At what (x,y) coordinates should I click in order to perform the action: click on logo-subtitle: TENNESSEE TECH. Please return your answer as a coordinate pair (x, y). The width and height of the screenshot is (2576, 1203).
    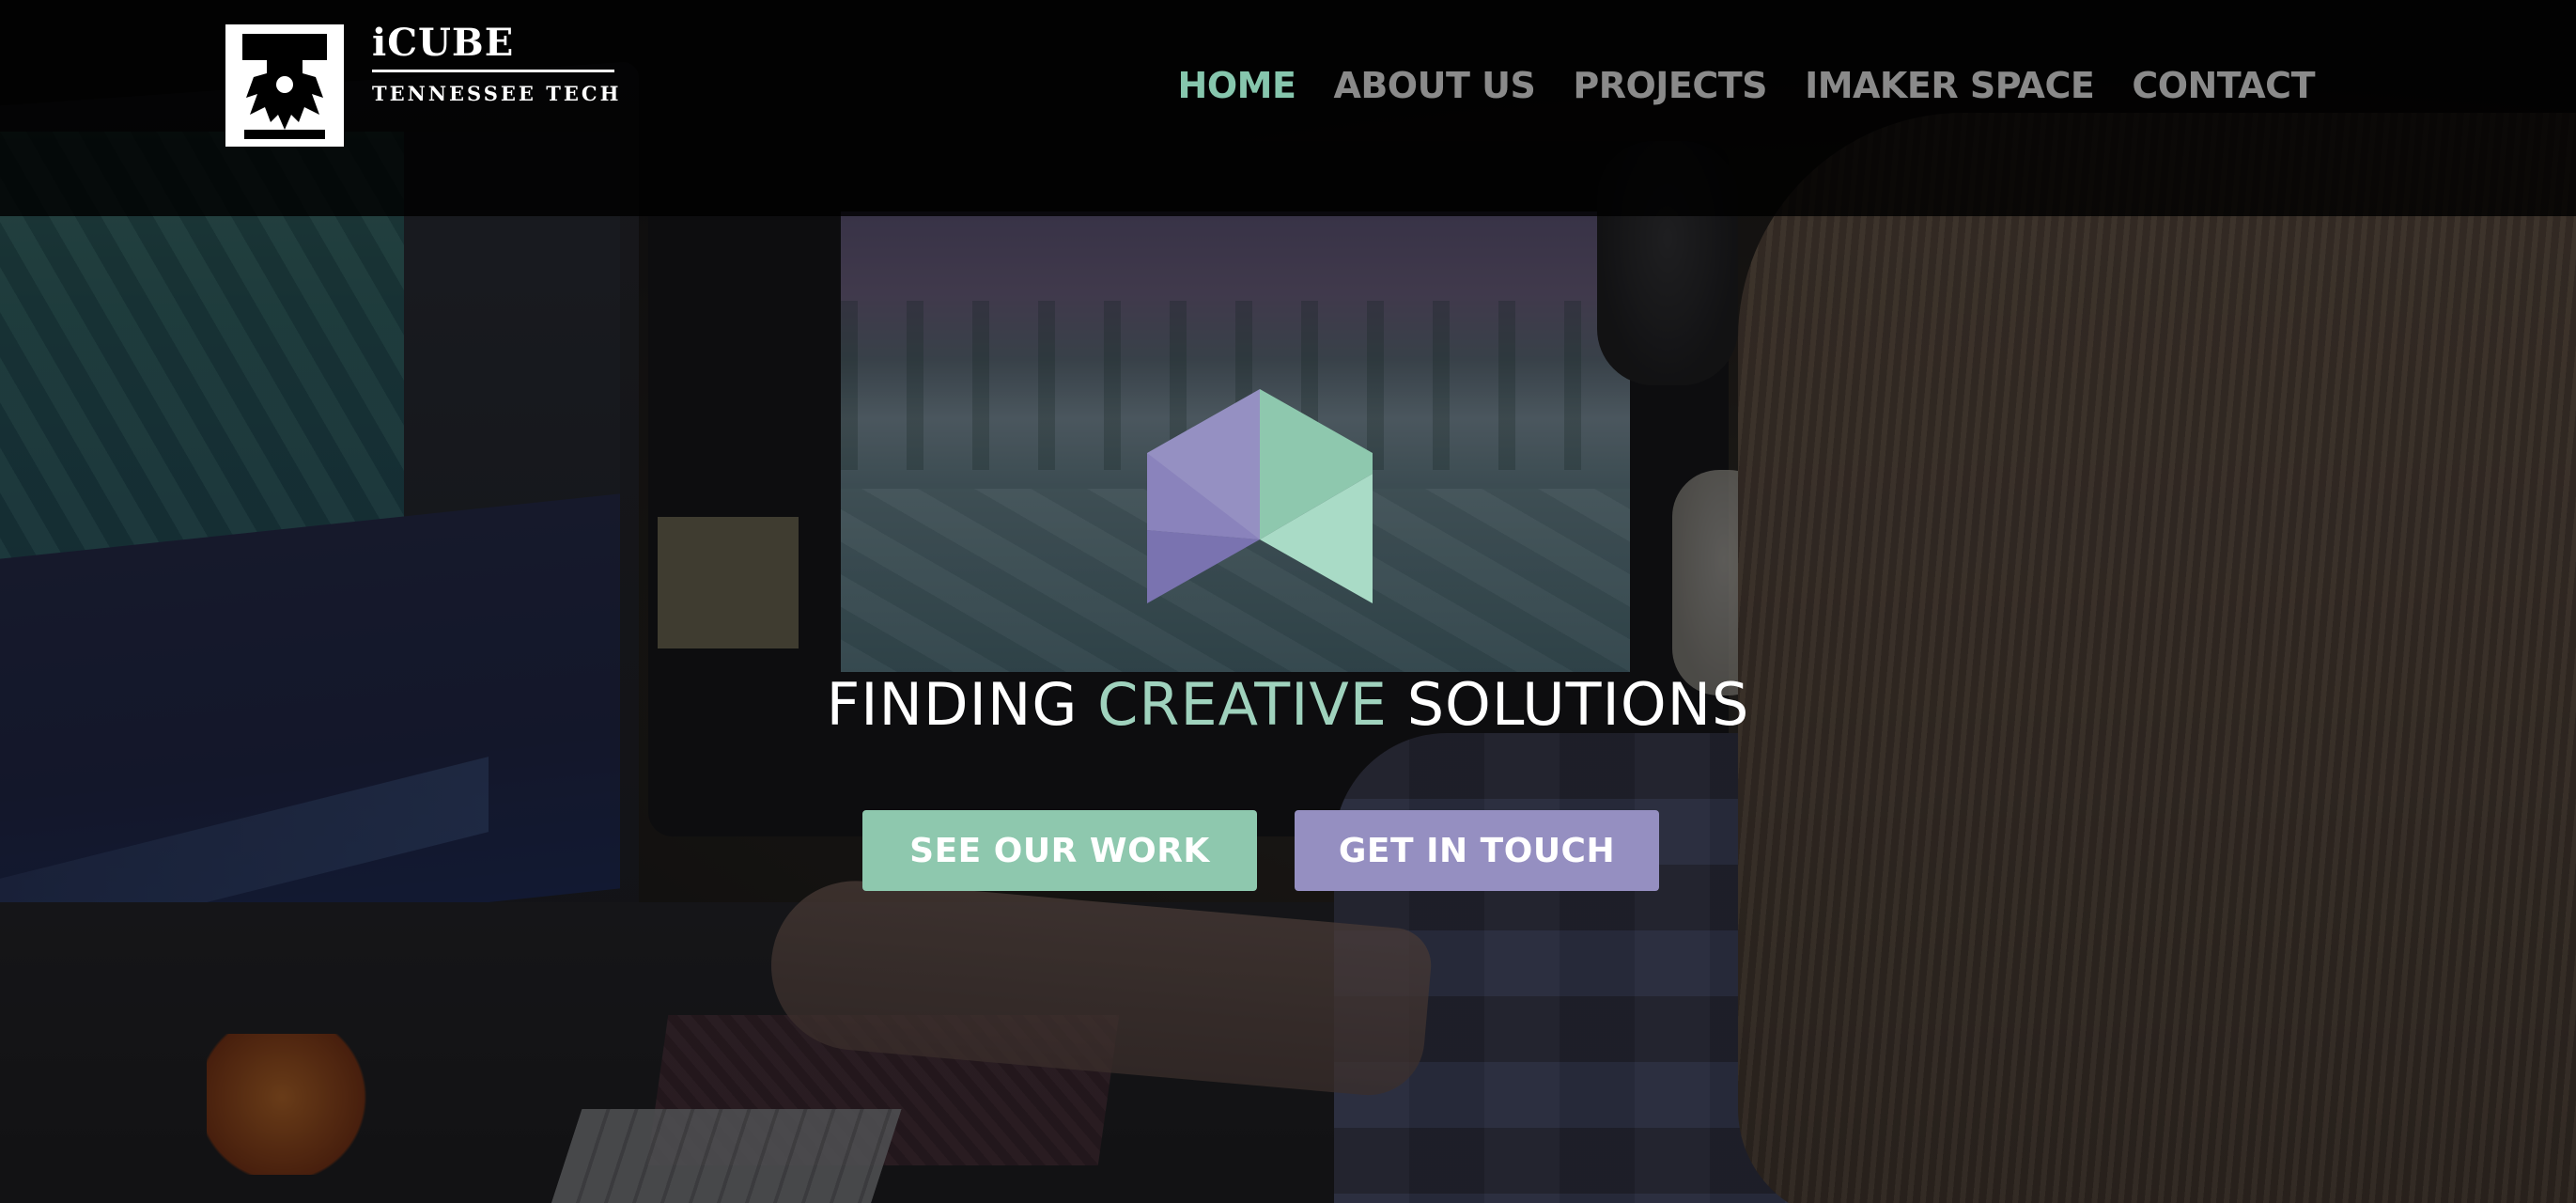
    Looking at the image, I should click on (497, 93).